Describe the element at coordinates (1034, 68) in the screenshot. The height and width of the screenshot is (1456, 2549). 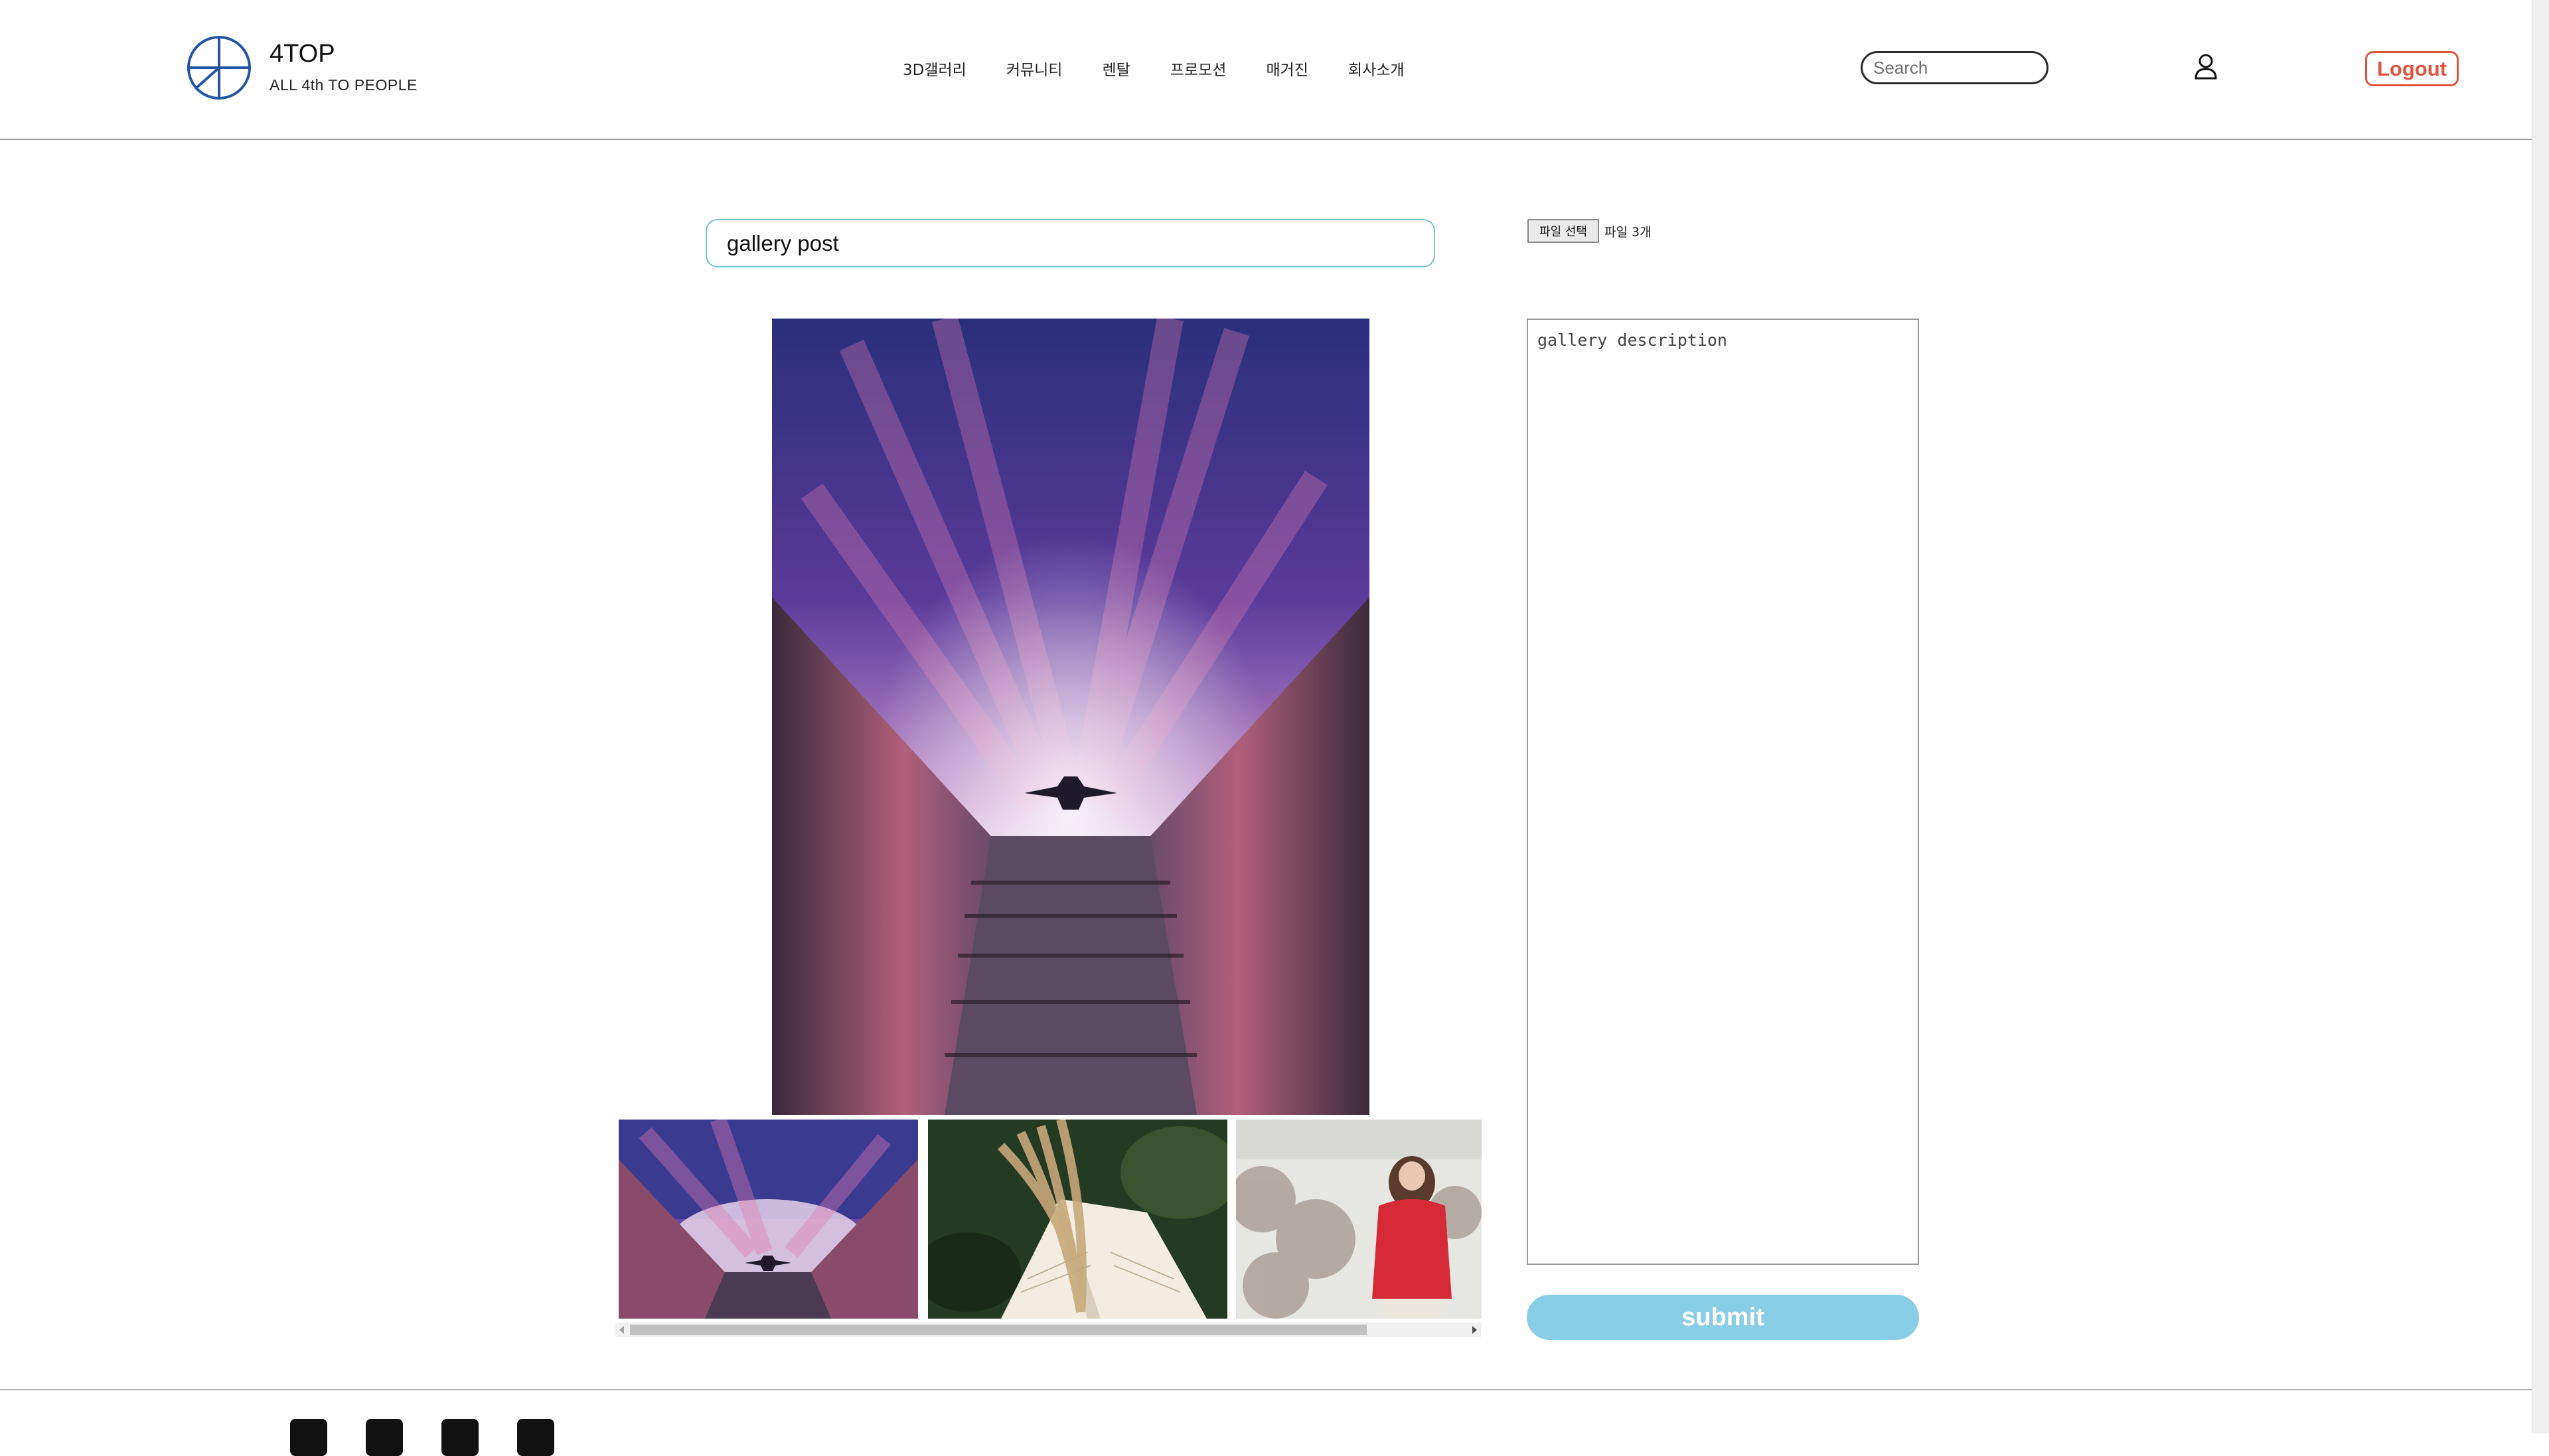
I see `nav-item-community: 커뮤니티` at that location.